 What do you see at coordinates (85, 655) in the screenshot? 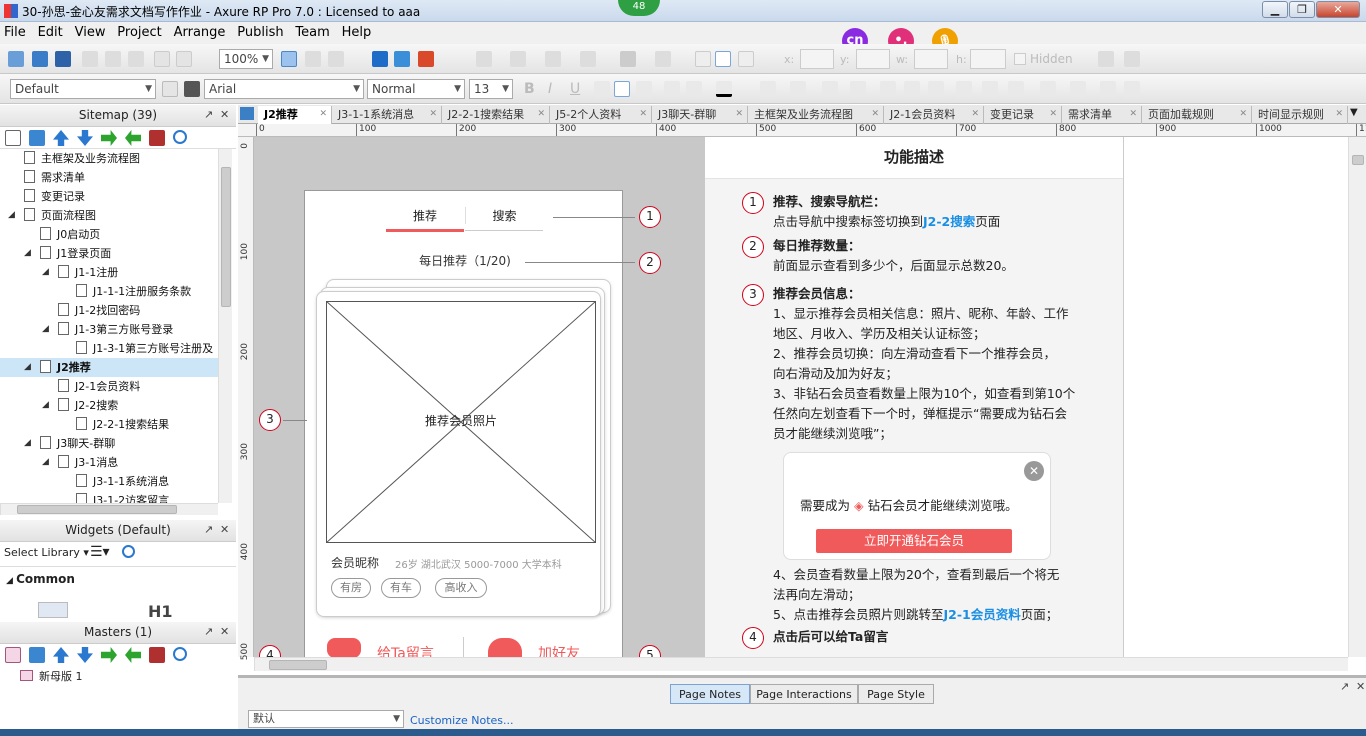
I see `master-down-icon` at bounding box center [85, 655].